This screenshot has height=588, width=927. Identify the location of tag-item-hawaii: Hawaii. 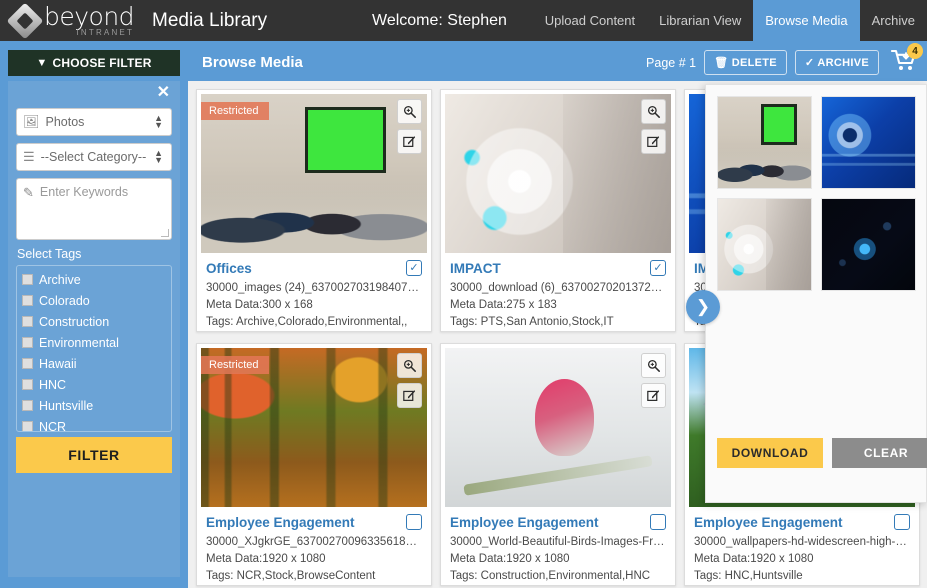
(94, 363).